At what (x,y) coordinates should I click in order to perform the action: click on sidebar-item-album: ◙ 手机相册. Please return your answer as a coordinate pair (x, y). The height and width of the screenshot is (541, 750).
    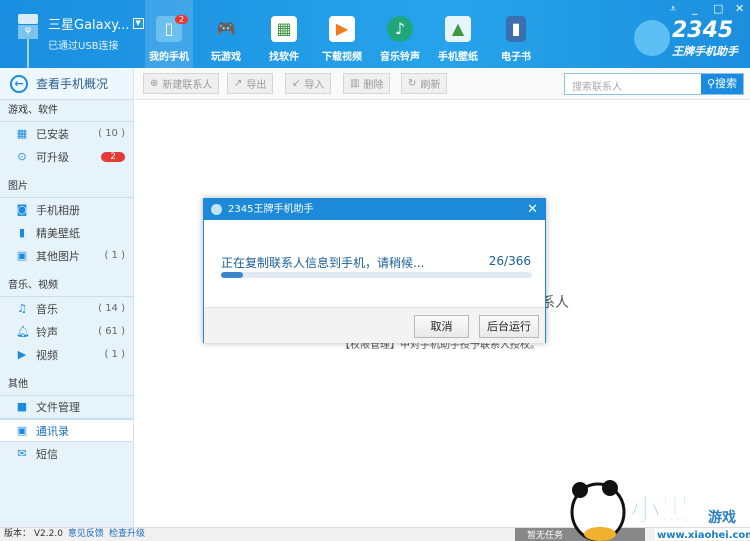
    Looking at the image, I should click on (66, 209).